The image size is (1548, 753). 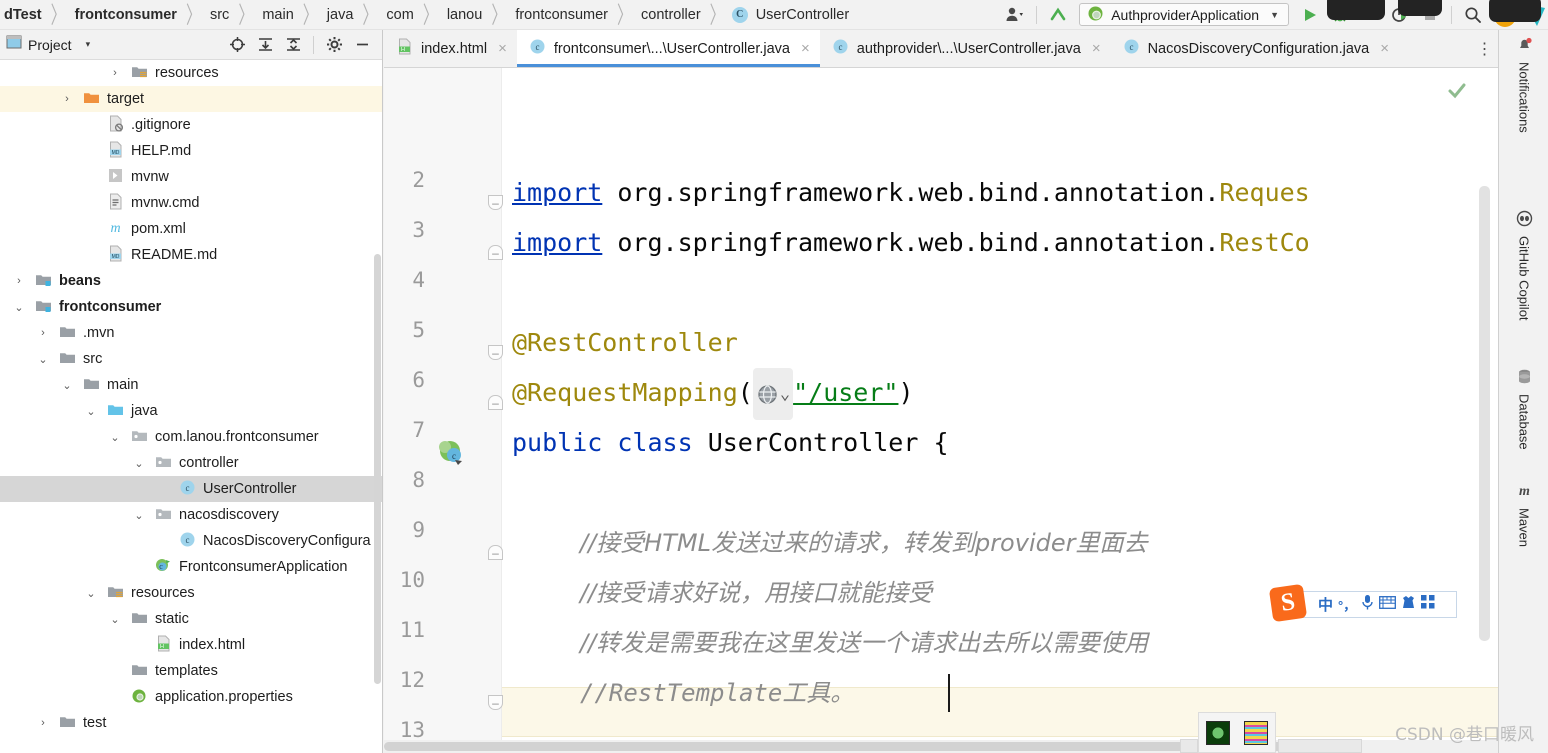 I want to click on breadcrumb-item-frontconsumer: frontconsumer, so click(x=126, y=15).